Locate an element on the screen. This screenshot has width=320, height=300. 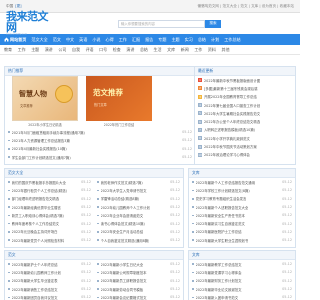
list-item: 2022年最新小学生日记大全 05-12 is located at coordinates (138, 264).